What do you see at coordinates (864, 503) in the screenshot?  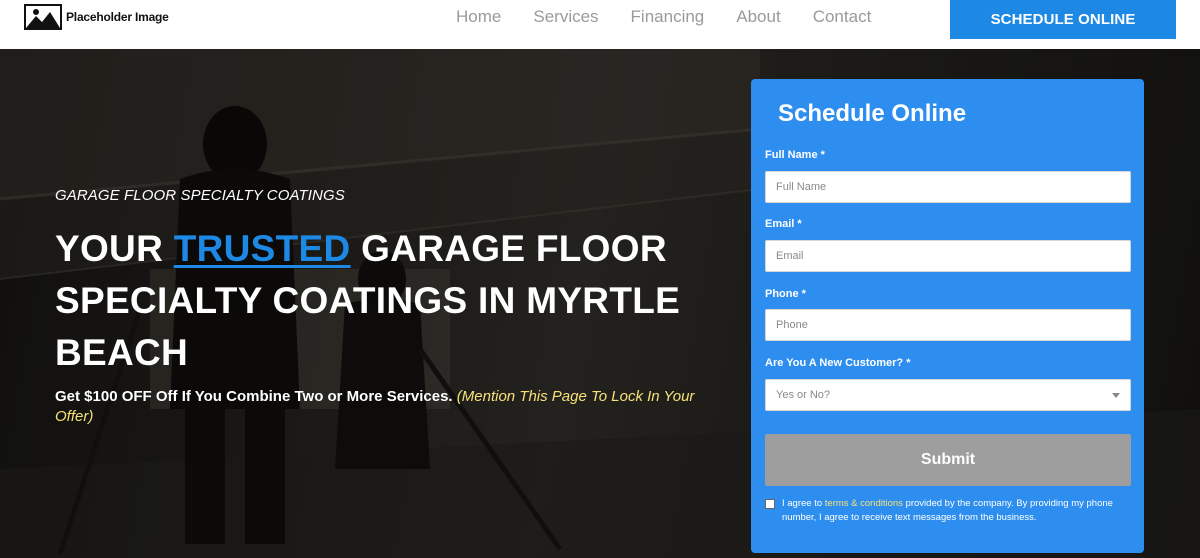 I see `terms-link: terms & conditions` at bounding box center [864, 503].